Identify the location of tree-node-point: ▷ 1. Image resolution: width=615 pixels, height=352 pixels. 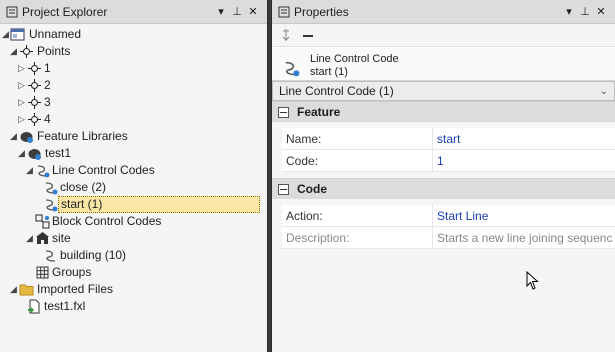
(133, 68).